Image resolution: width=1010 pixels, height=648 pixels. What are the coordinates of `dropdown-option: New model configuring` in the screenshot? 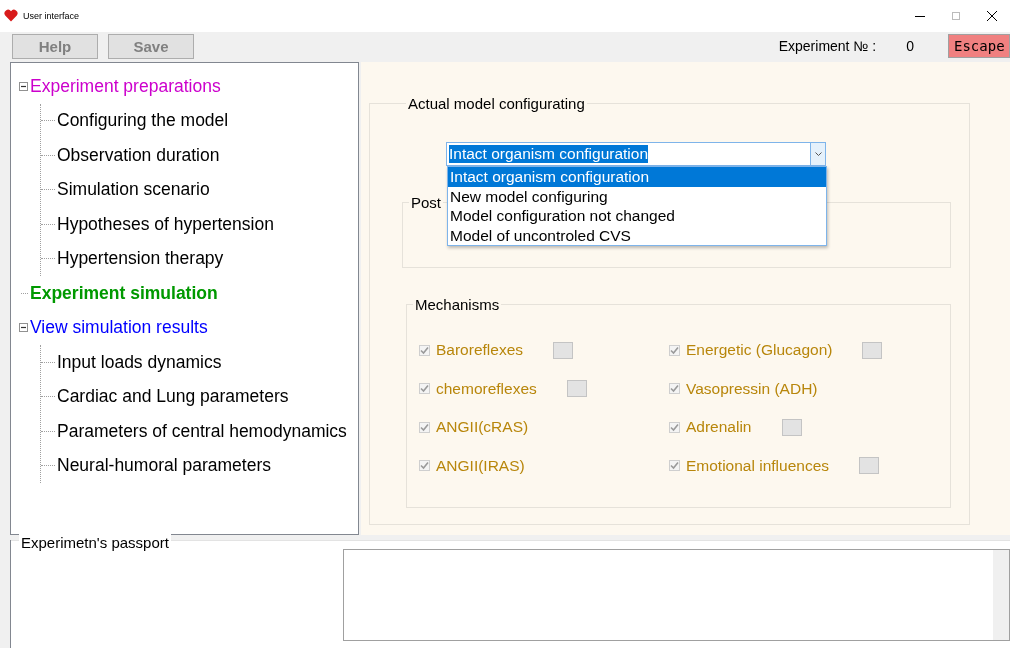 It's located at (637, 196).